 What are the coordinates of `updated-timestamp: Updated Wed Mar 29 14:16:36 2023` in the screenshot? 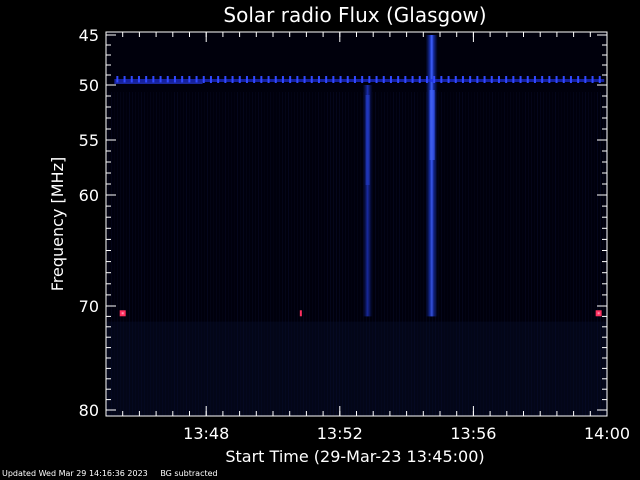 It's located at (75, 473).